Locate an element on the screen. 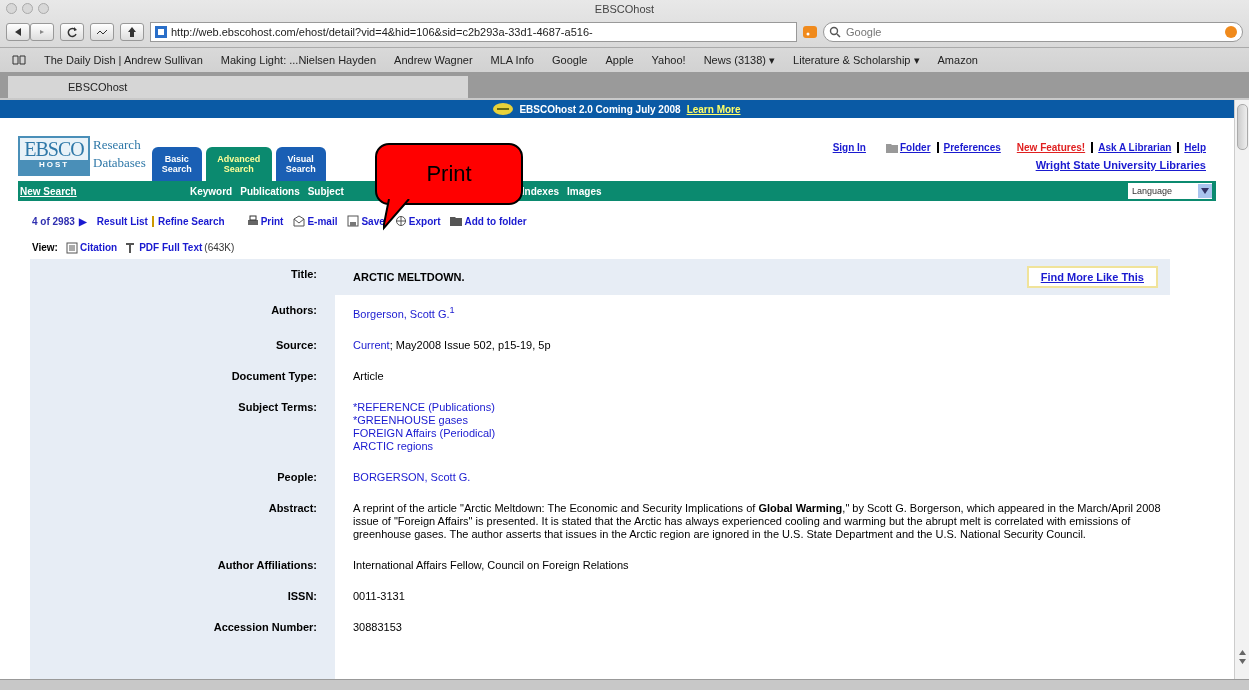 The height and width of the screenshot is (690, 1249). find-more-like-this-link: Find More Like This is located at coordinates (1092, 277).